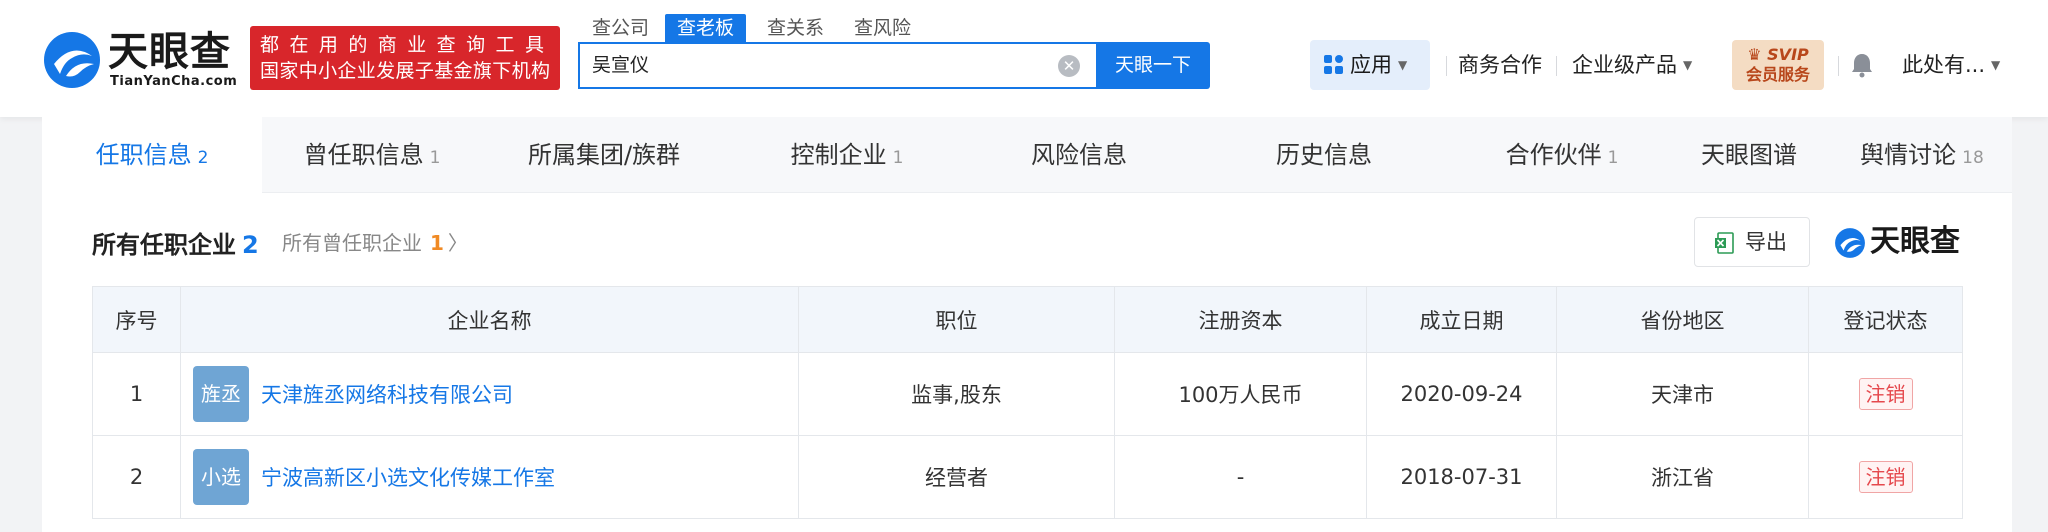 Image resolution: width=2048 pixels, height=532 pixels. What do you see at coordinates (136, 477) in the screenshot?
I see `row-index: 2` at bounding box center [136, 477].